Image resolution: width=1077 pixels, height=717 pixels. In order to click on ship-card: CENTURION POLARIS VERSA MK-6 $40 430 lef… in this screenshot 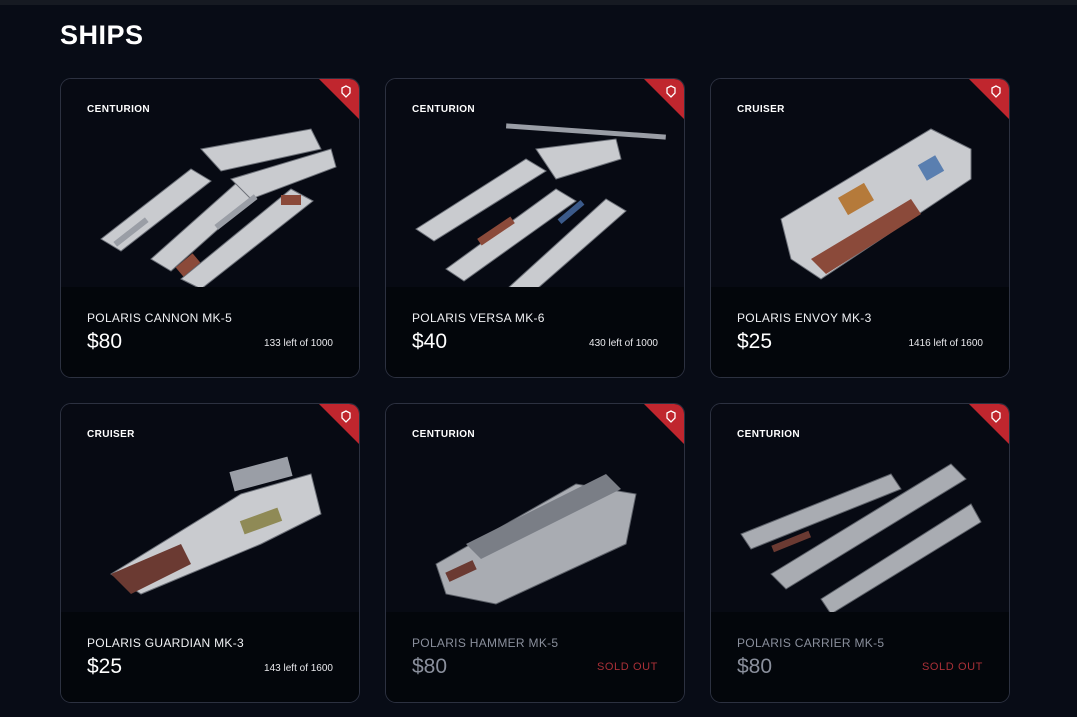, I will do `click(535, 228)`.